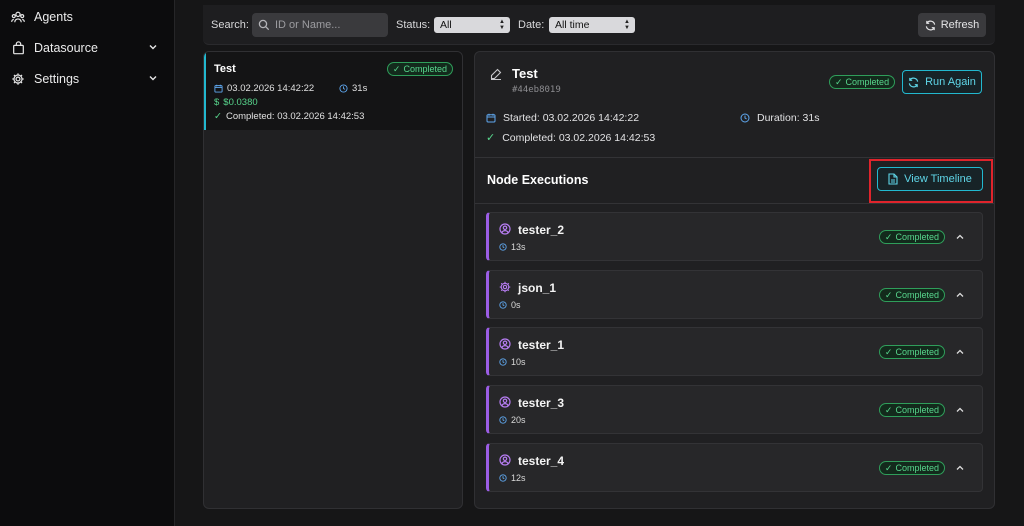  What do you see at coordinates (579, 137) in the screenshot?
I see `completed-text: Completed: 03.02.2026 14:42:53` at bounding box center [579, 137].